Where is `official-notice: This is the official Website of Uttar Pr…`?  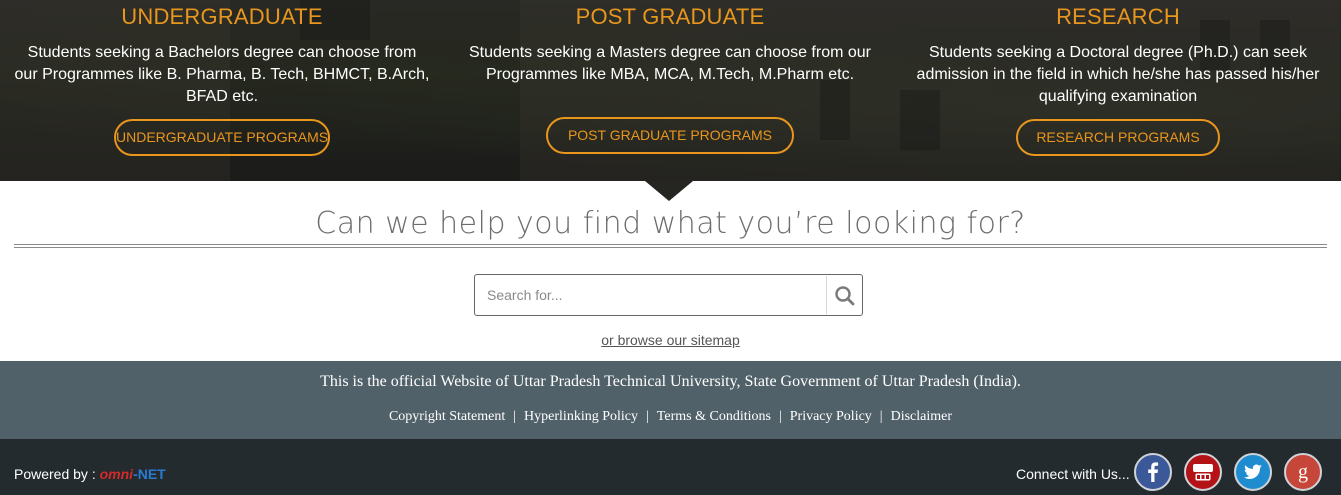
official-notice: This is the official Website of Uttar Pr… is located at coordinates (670, 381).